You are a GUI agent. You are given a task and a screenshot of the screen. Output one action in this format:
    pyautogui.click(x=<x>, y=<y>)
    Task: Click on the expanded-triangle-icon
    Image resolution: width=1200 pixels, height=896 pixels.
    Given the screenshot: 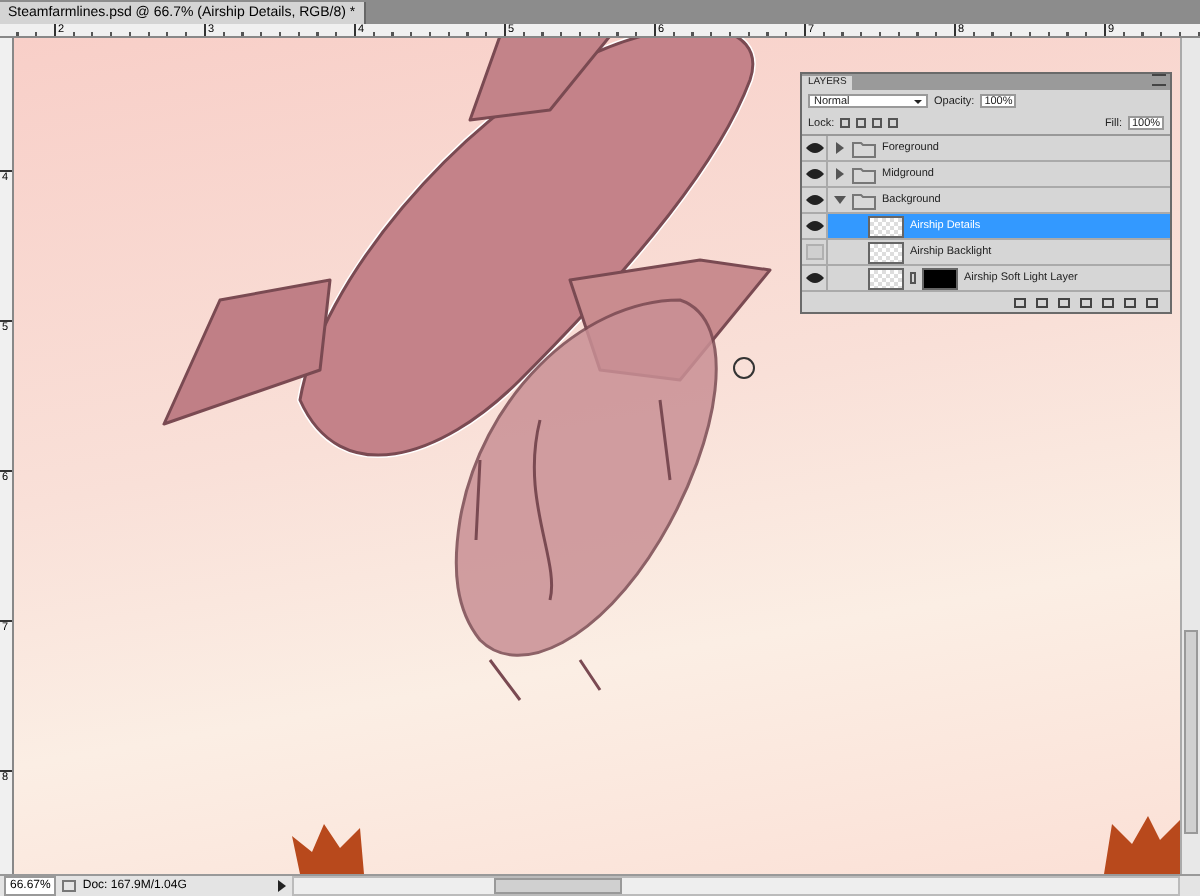 What is the action you would take?
    pyautogui.click(x=840, y=200)
    